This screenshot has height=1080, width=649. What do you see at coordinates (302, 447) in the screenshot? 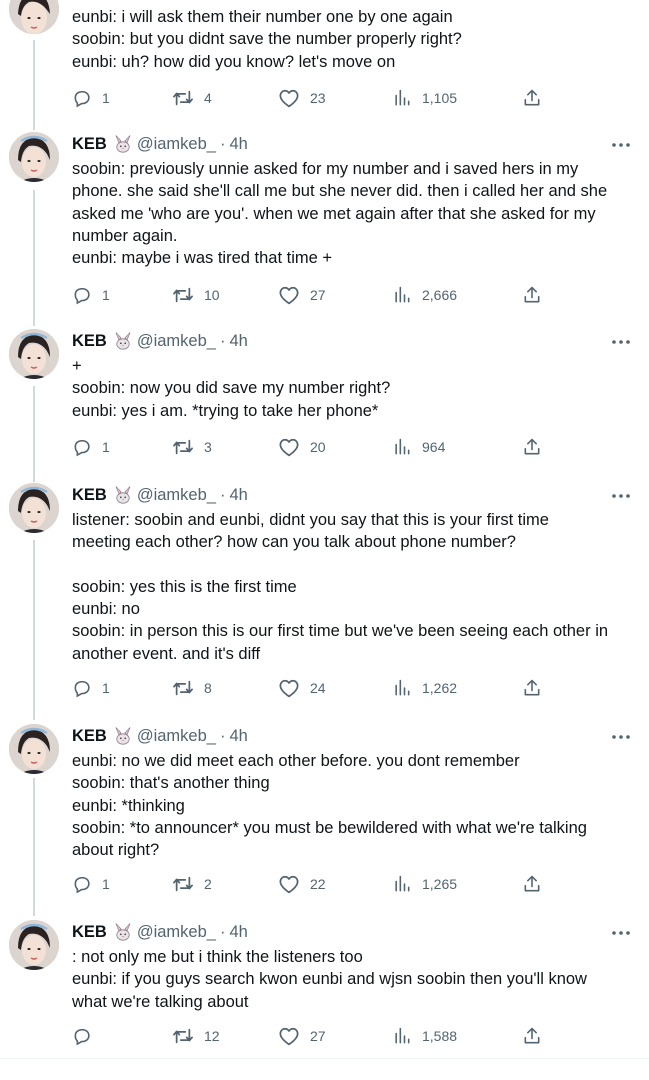
I see `like-button: 20` at bounding box center [302, 447].